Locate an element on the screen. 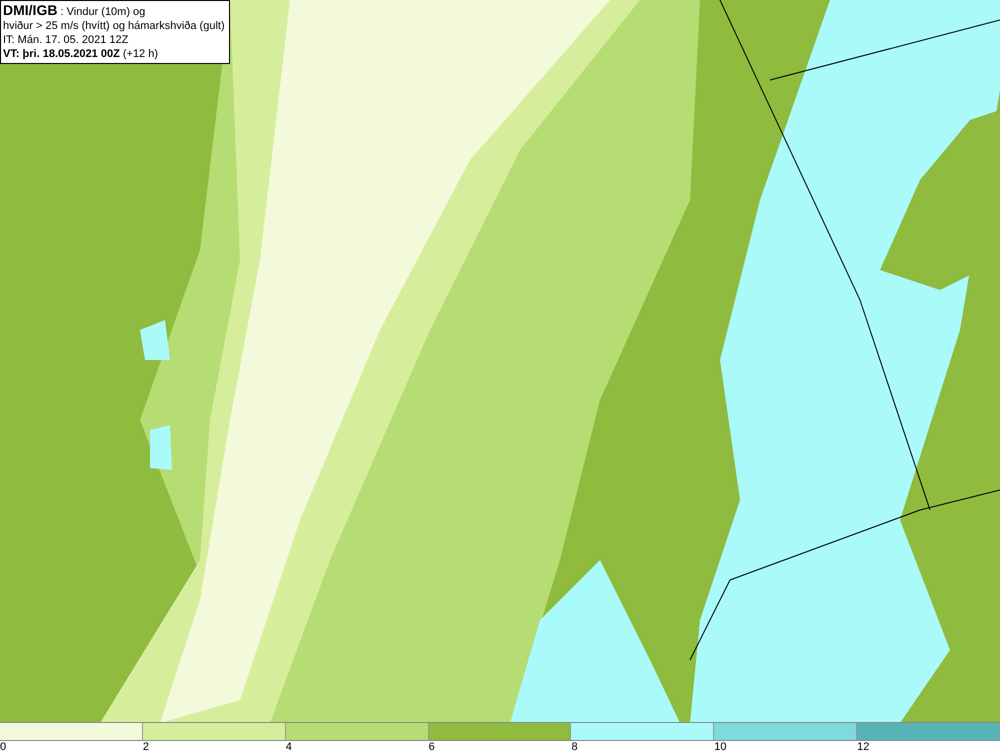  header-line: hviður > 25 m/s (hvítt) og hámarkshviða (gult) is located at coordinates (114, 26).